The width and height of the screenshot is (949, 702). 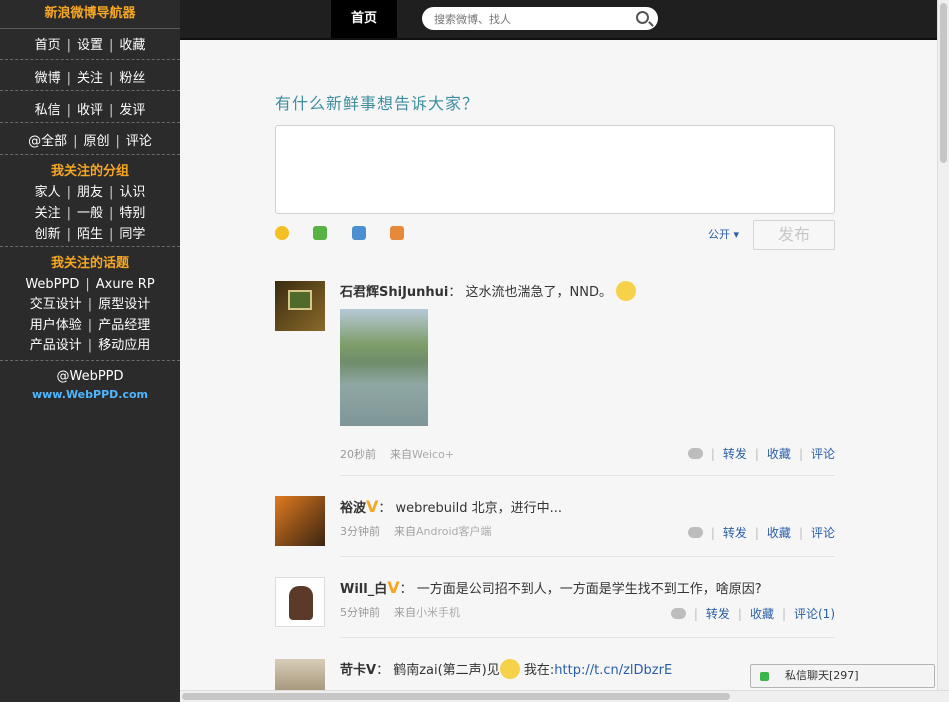 I want to click on group-link-follow: 关注, so click(x=48, y=213).